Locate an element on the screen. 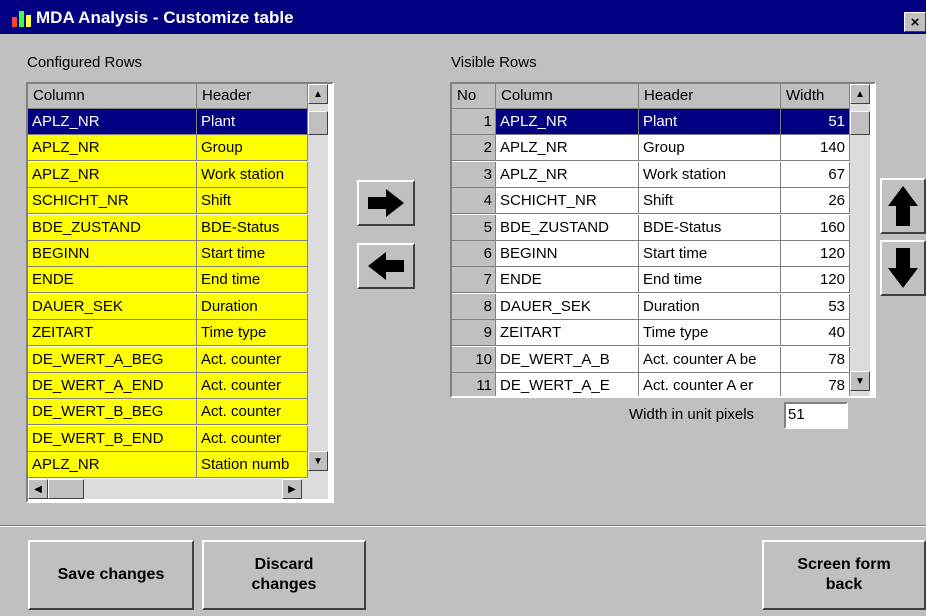 The width and height of the screenshot is (926, 616). move-up-button is located at coordinates (903, 206).